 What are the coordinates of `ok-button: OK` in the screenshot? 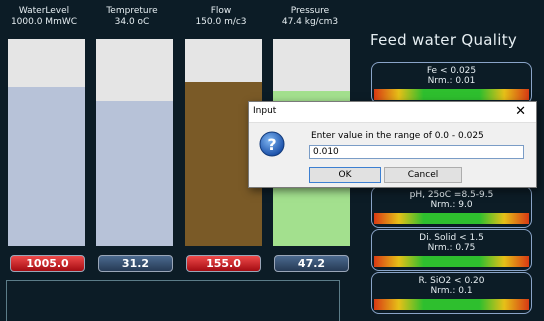 It's located at (345, 175).